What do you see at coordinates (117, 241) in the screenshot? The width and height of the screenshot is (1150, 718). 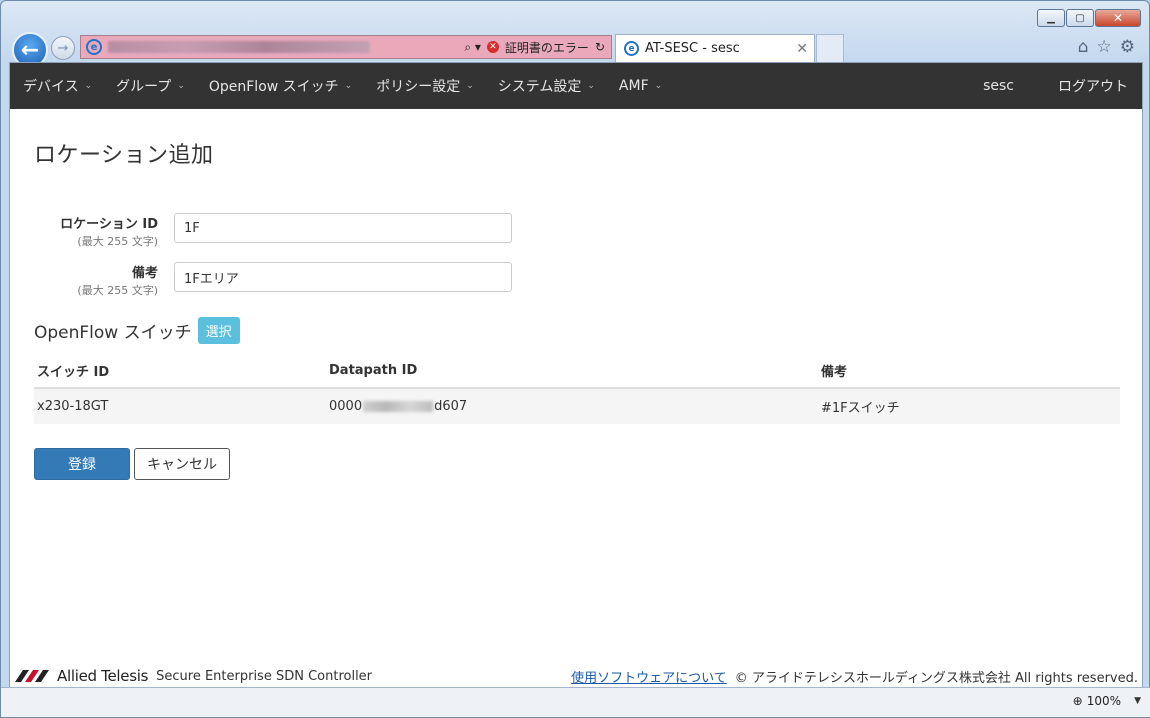 I see `location-id-hint: (最大 255 文字)` at bounding box center [117, 241].